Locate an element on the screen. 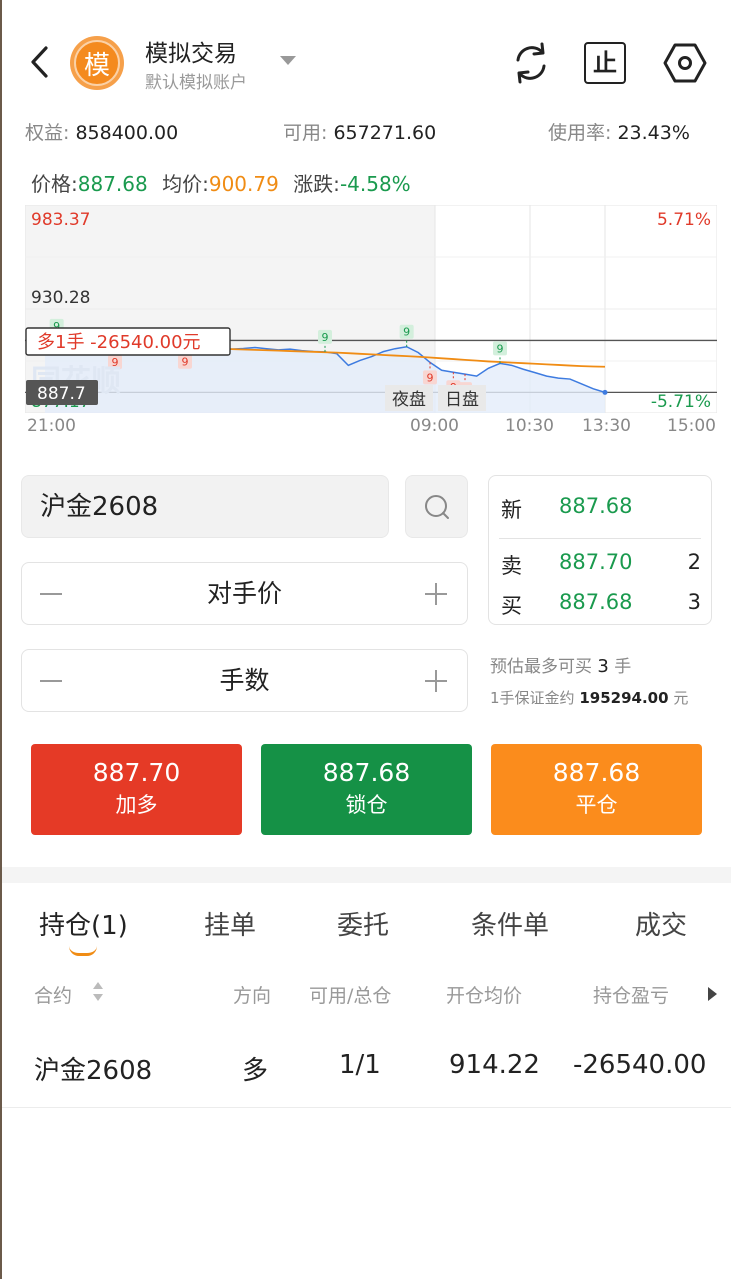  col-pnl: 持仓盈亏 is located at coordinates (631, 996).